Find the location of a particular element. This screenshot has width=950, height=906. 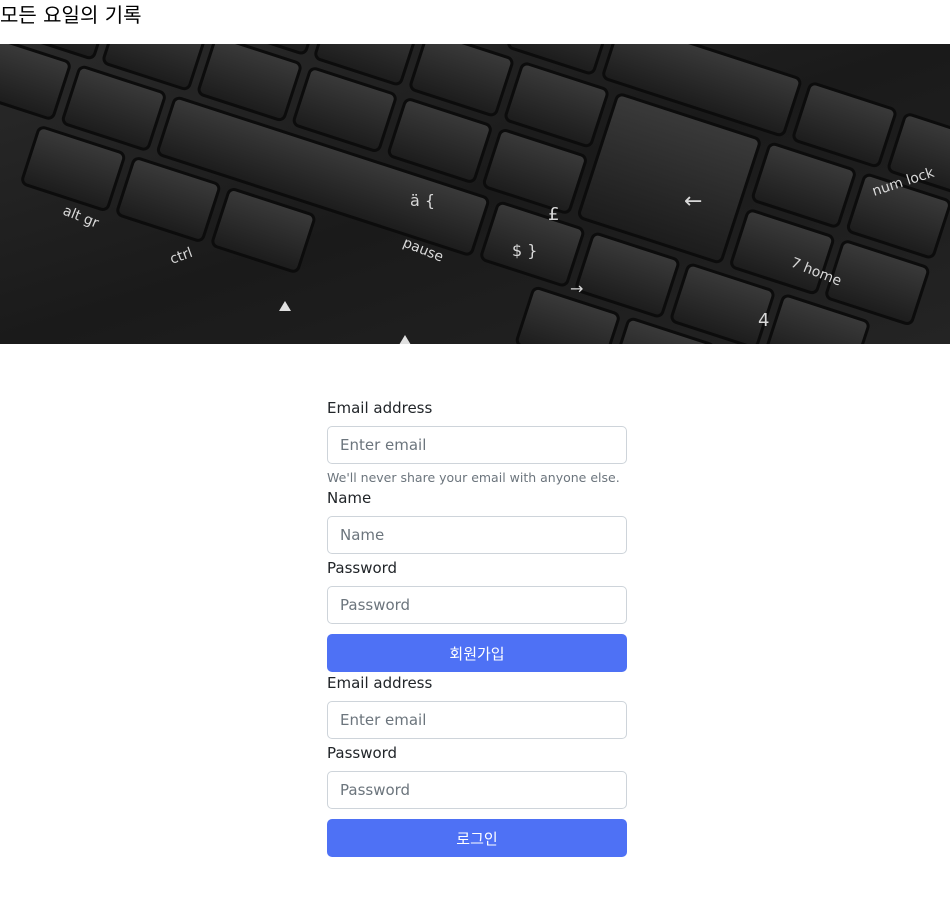

signup-button: 회원가입 is located at coordinates (477, 653).